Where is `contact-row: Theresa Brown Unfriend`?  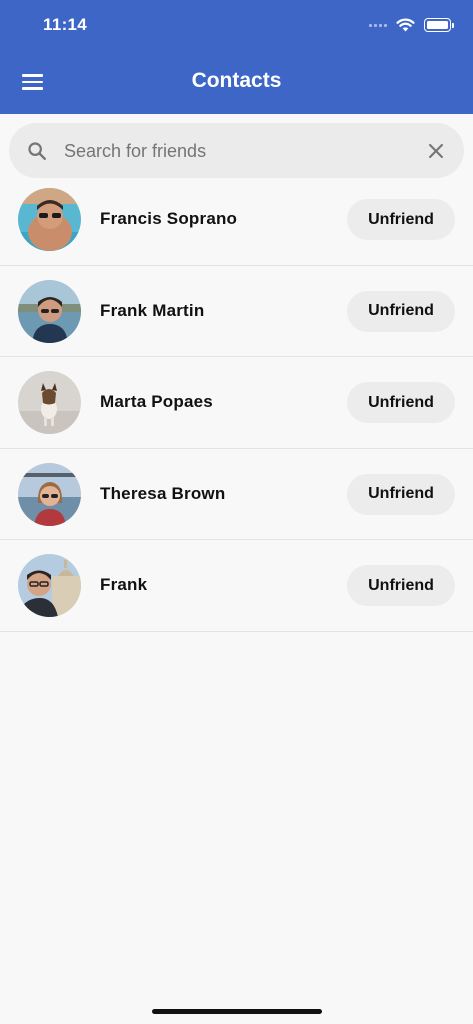
contact-row: Theresa Brown Unfriend is located at coordinates (236, 494).